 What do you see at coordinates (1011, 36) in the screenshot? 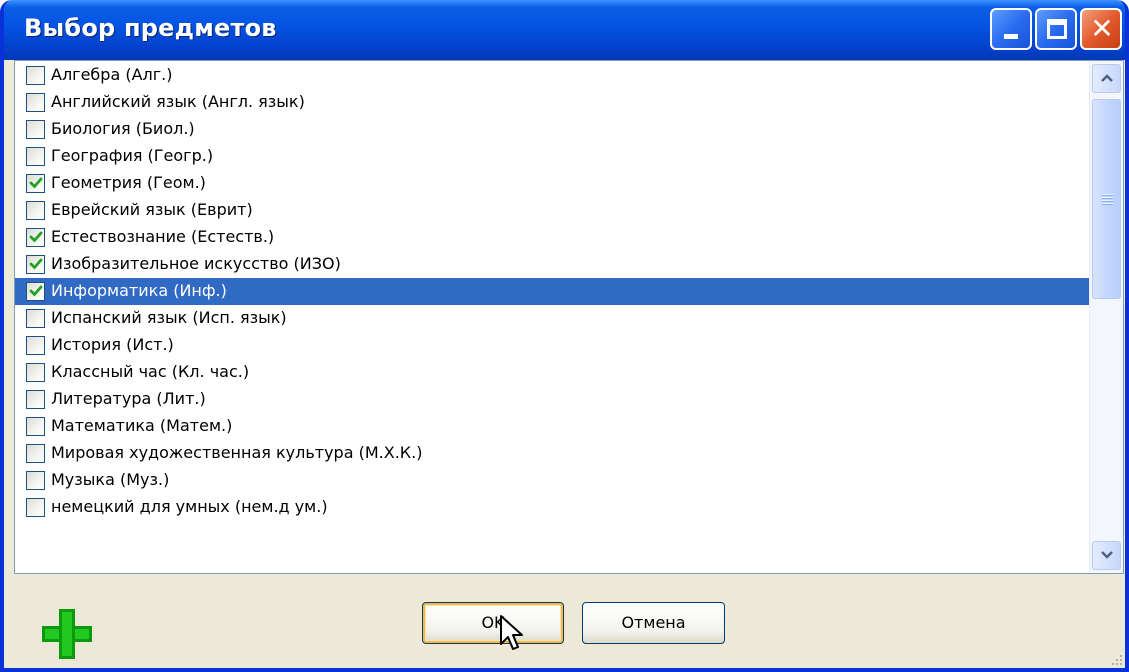
I see `minimize-icon` at bounding box center [1011, 36].